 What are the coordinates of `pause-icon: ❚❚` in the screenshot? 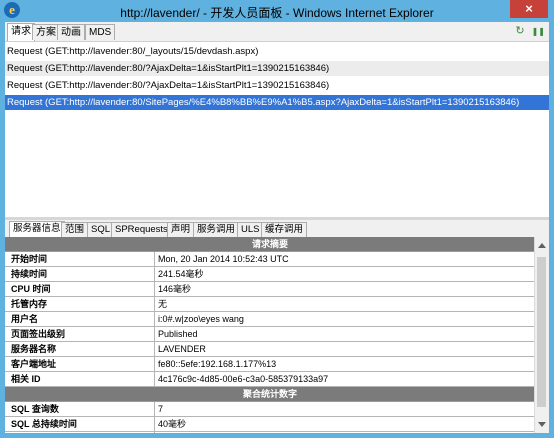 It's located at (538, 31).